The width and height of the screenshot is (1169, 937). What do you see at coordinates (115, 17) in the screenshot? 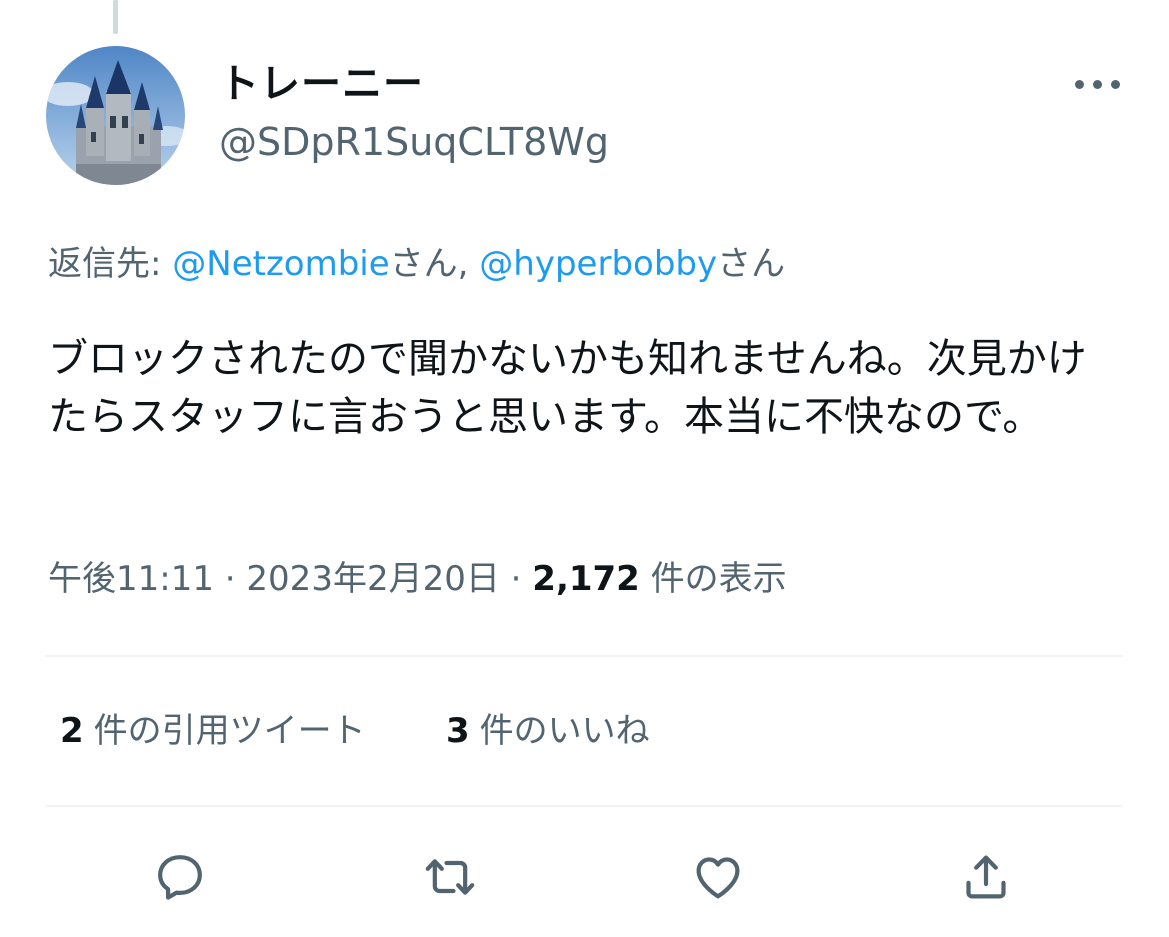
I see `thread-connector-line` at bounding box center [115, 17].